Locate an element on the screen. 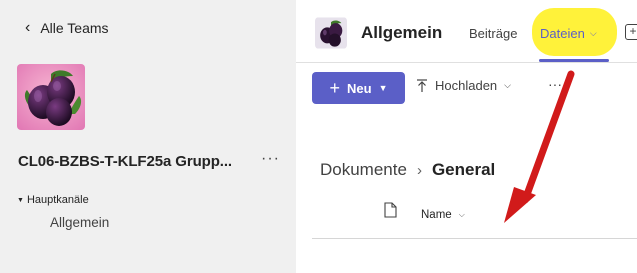 The width and height of the screenshot is (637, 273). team-more-options-button: ··· is located at coordinates (270, 159).